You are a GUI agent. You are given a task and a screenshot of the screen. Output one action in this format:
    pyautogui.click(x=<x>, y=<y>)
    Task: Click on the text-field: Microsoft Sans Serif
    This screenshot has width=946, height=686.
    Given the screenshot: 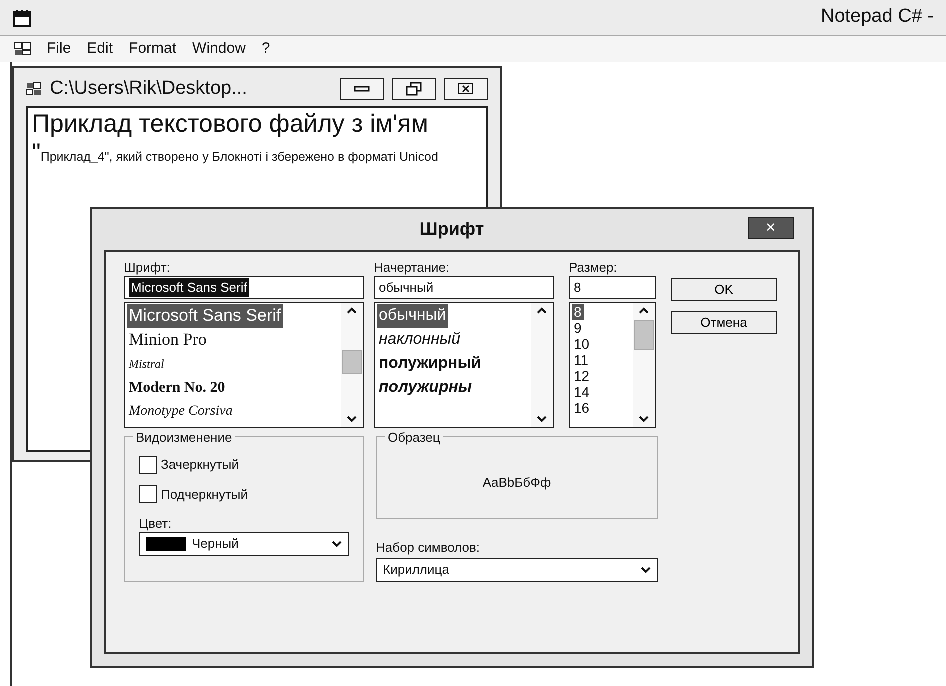 What is the action you would take?
    pyautogui.click(x=244, y=287)
    